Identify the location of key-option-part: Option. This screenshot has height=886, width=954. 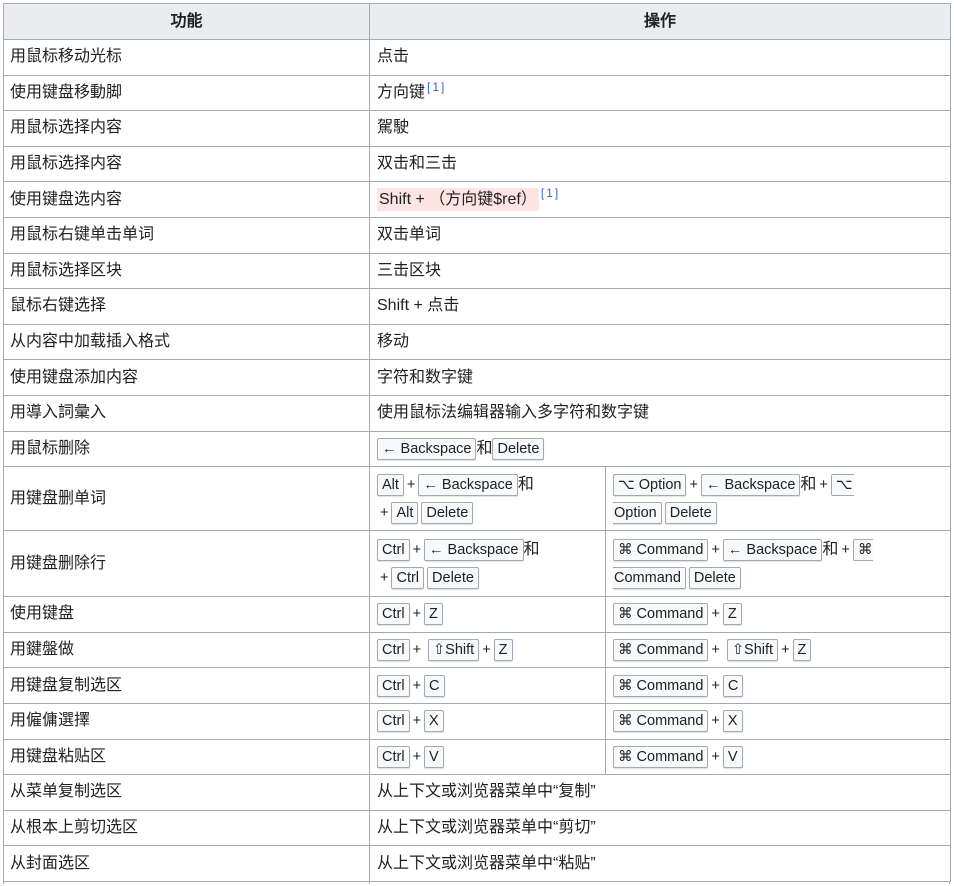
(637, 512).